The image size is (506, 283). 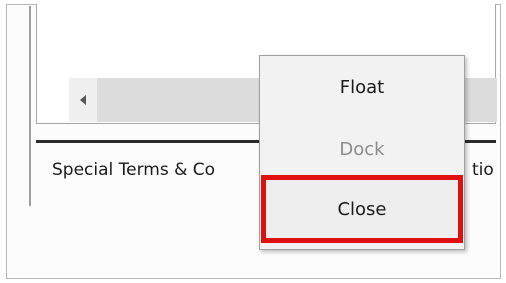 What do you see at coordinates (362, 209) in the screenshot?
I see `menu-item-close: Close` at bounding box center [362, 209].